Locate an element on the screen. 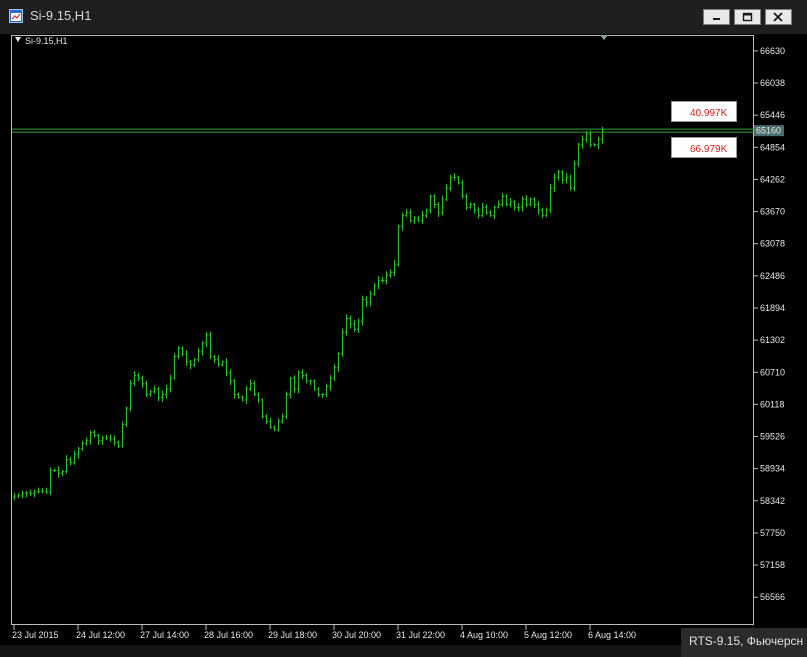 The height and width of the screenshot is (657, 807). y-tick-label: 66038 is located at coordinates (772, 83).